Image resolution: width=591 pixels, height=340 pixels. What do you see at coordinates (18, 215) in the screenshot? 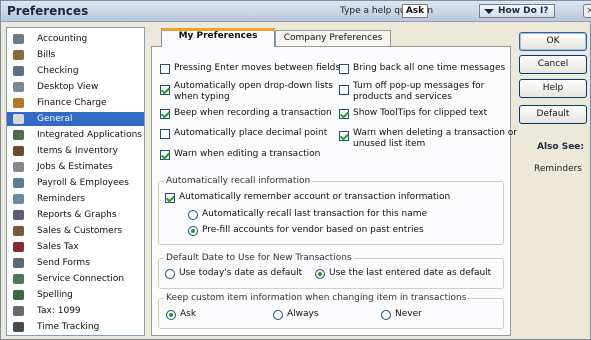
I see `reports-graphs-icon` at bounding box center [18, 215].